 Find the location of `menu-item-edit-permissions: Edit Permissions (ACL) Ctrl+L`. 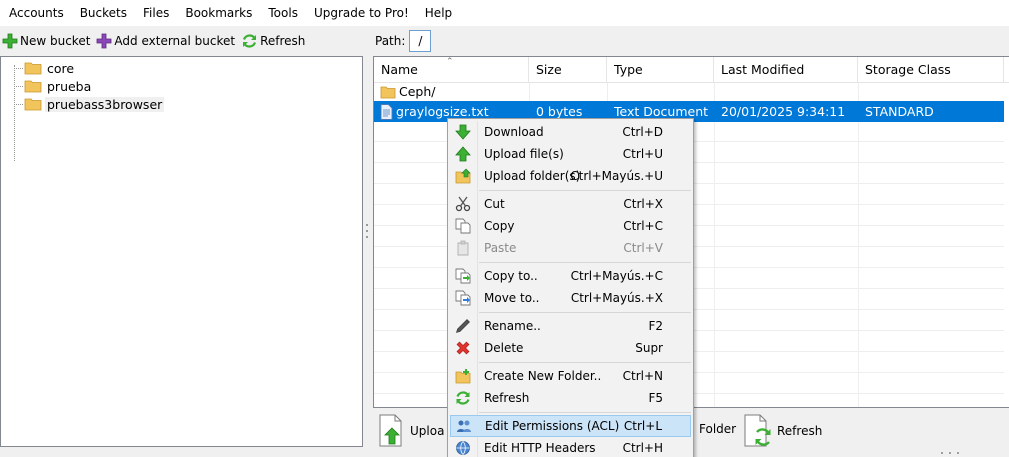

menu-item-edit-permissions: Edit Permissions (ACL) Ctrl+L is located at coordinates (570, 426).